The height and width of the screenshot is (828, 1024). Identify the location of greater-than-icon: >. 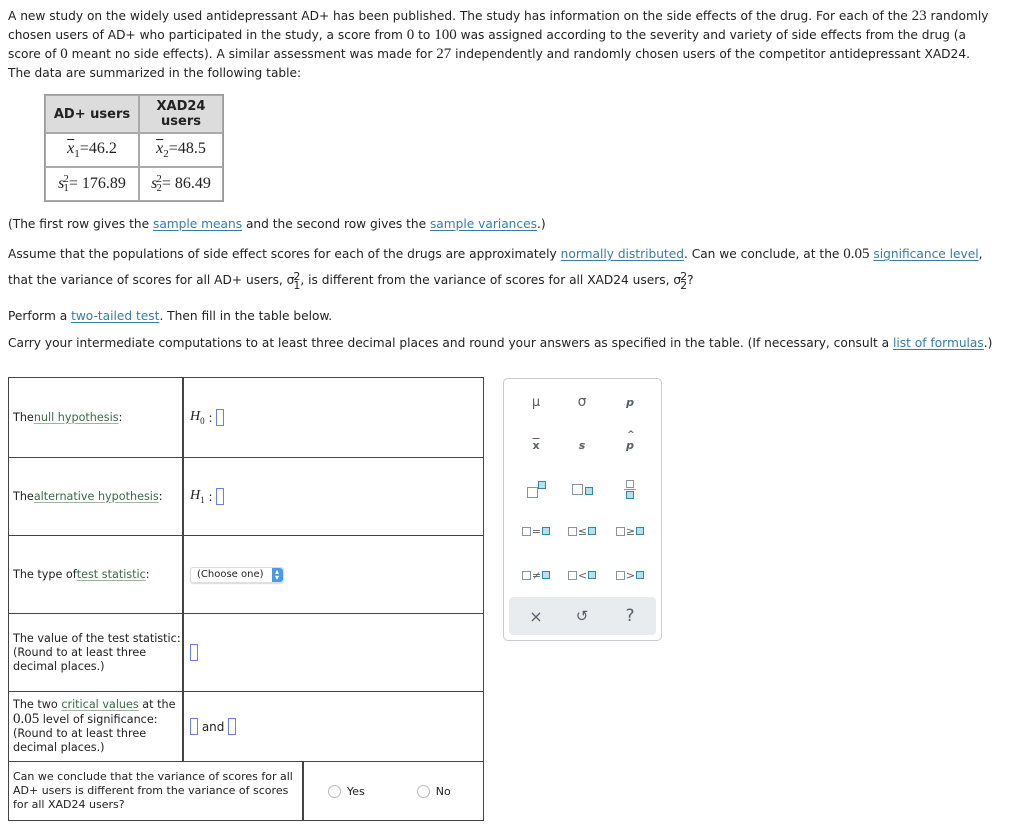
(630, 575).